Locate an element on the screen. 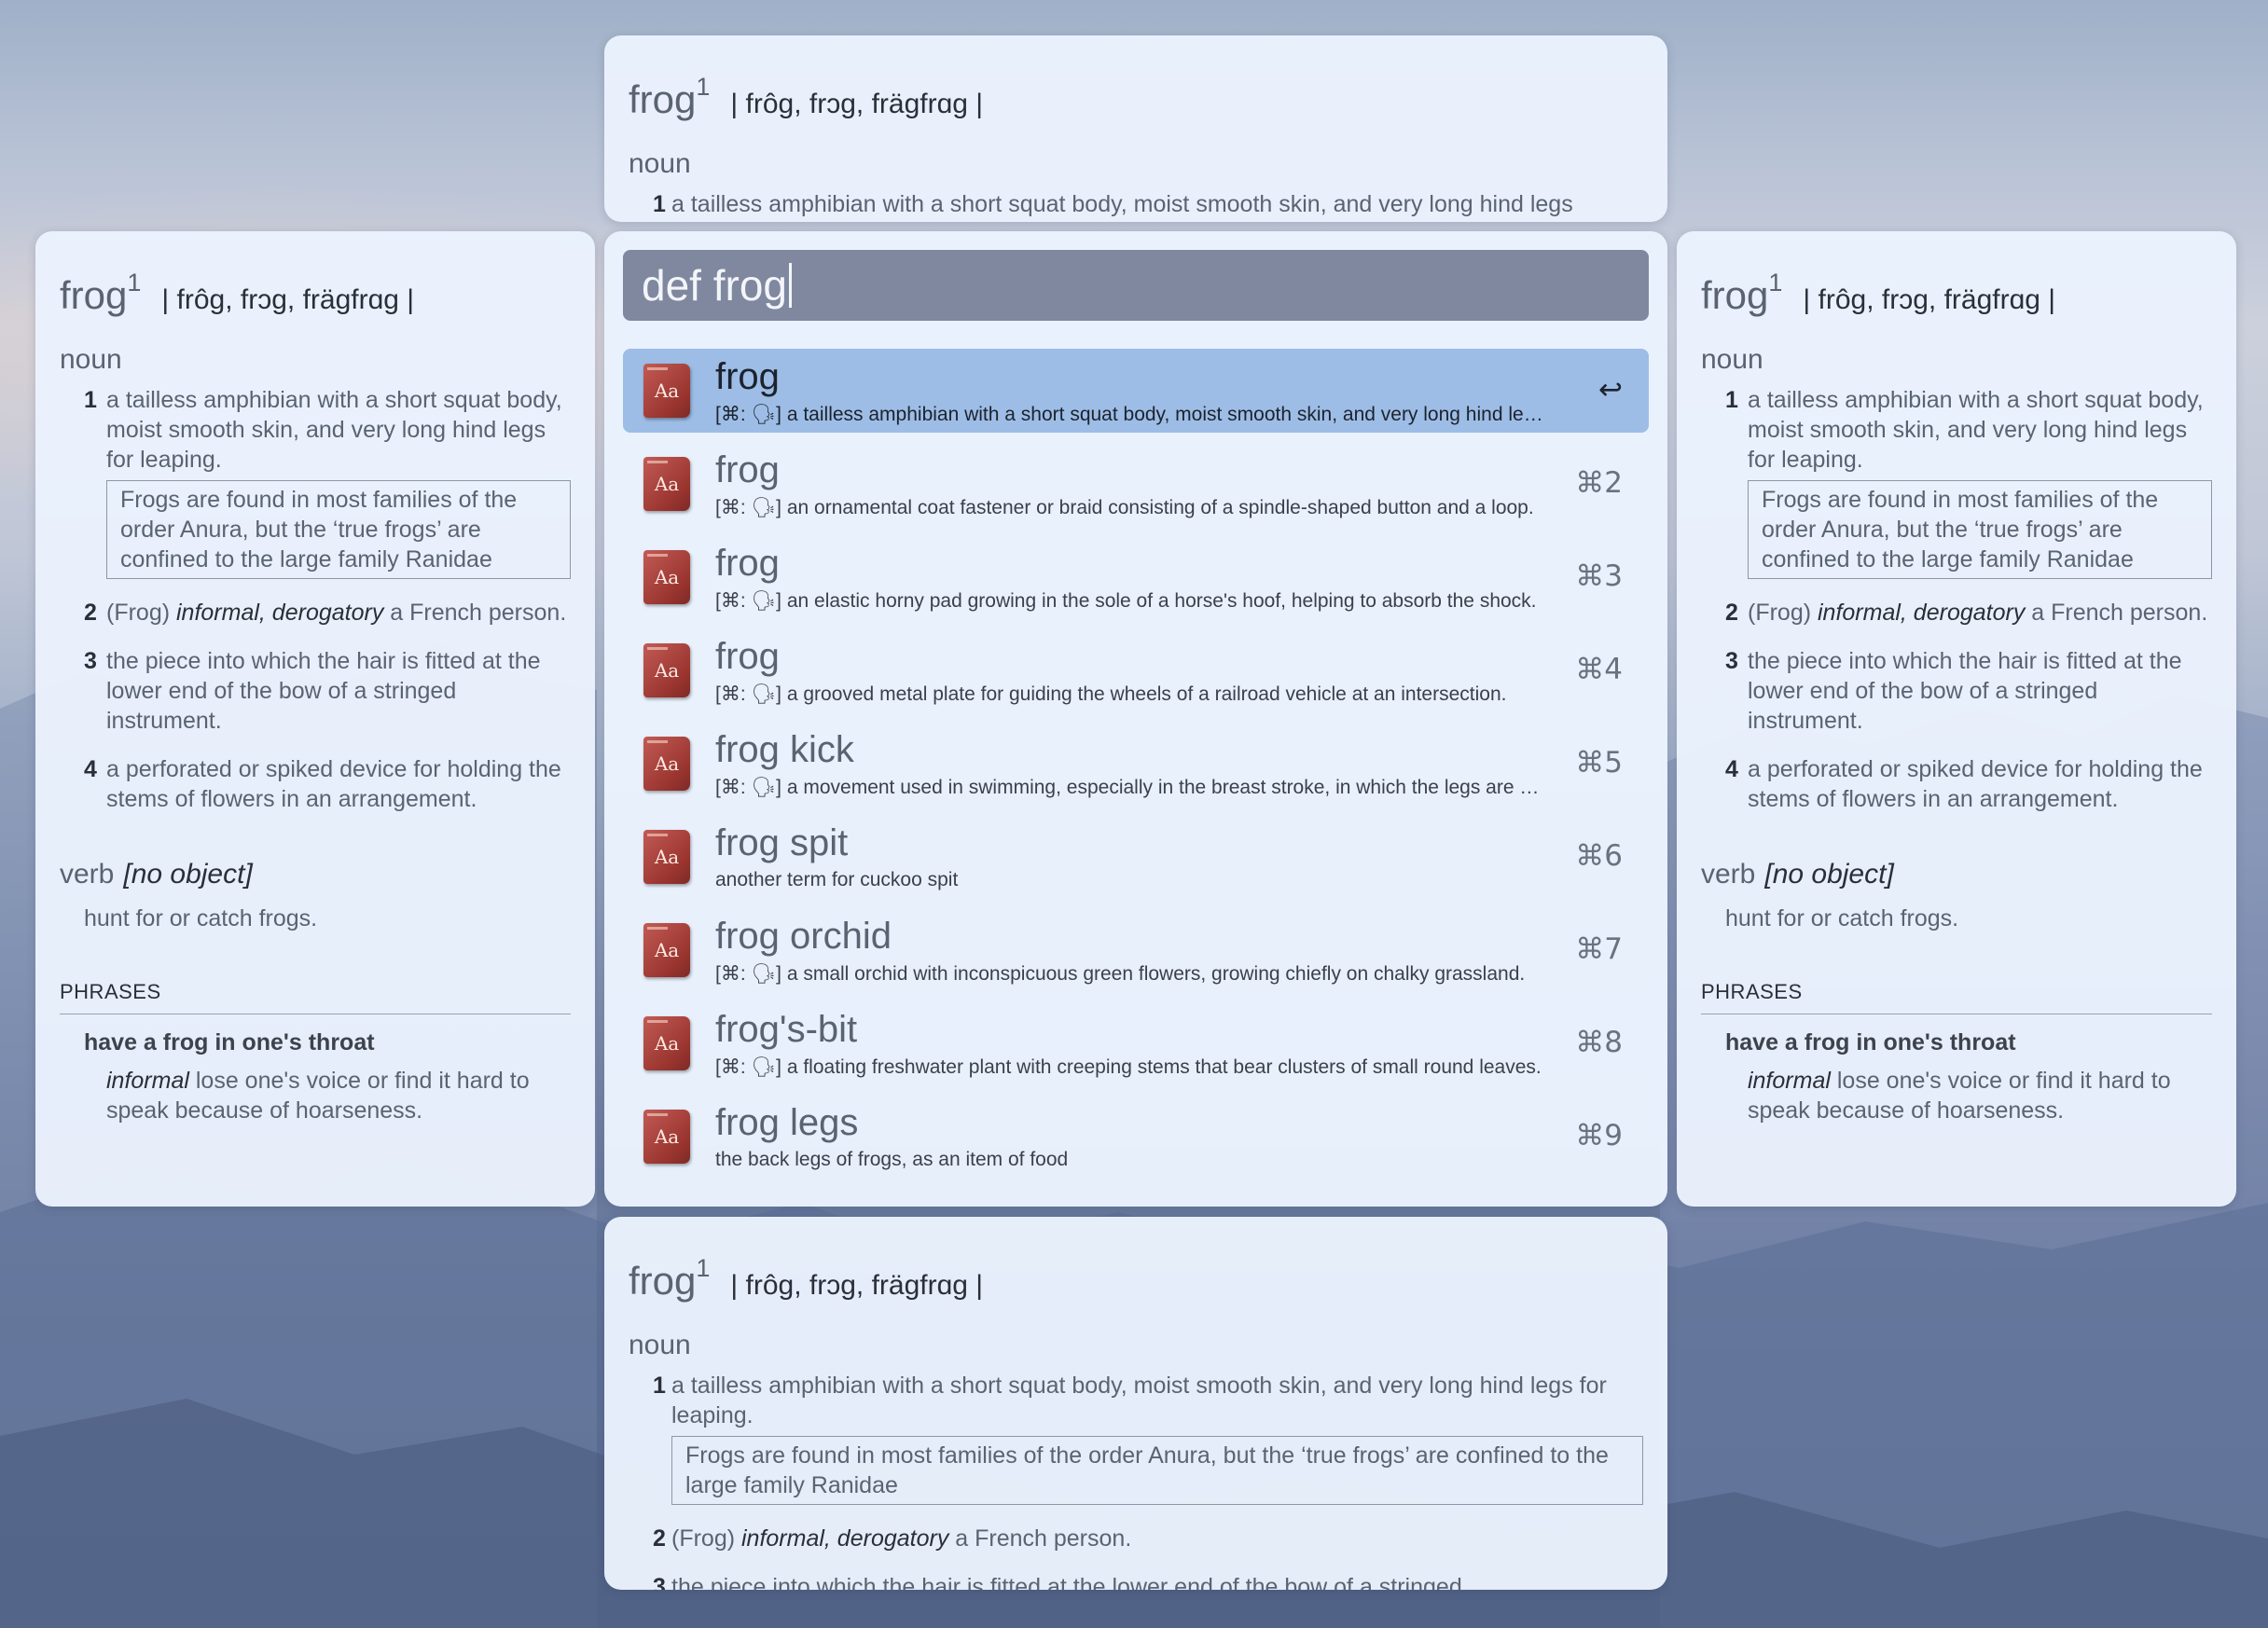 The height and width of the screenshot is (1628, 2268). shortcut-key: ⌘6 is located at coordinates (1599, 856).